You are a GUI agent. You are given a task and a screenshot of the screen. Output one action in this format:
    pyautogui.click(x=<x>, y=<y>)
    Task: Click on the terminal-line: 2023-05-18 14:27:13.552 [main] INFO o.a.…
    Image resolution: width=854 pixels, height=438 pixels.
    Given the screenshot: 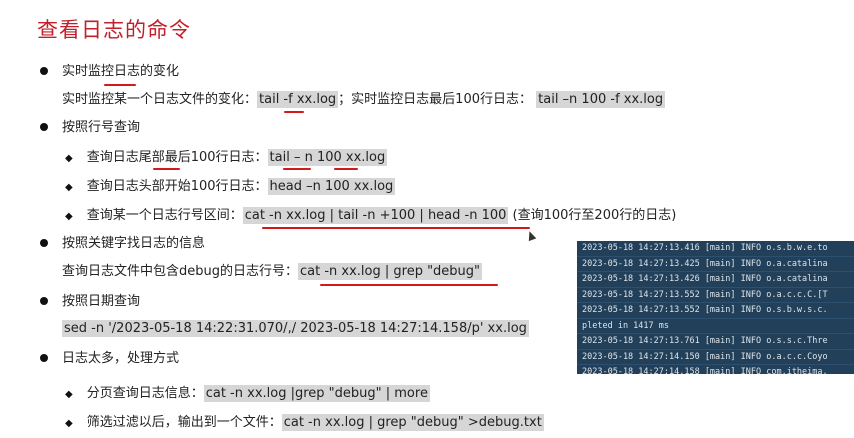 What is the action you would take?
    pyautogui.click(x=715, y=295)
    